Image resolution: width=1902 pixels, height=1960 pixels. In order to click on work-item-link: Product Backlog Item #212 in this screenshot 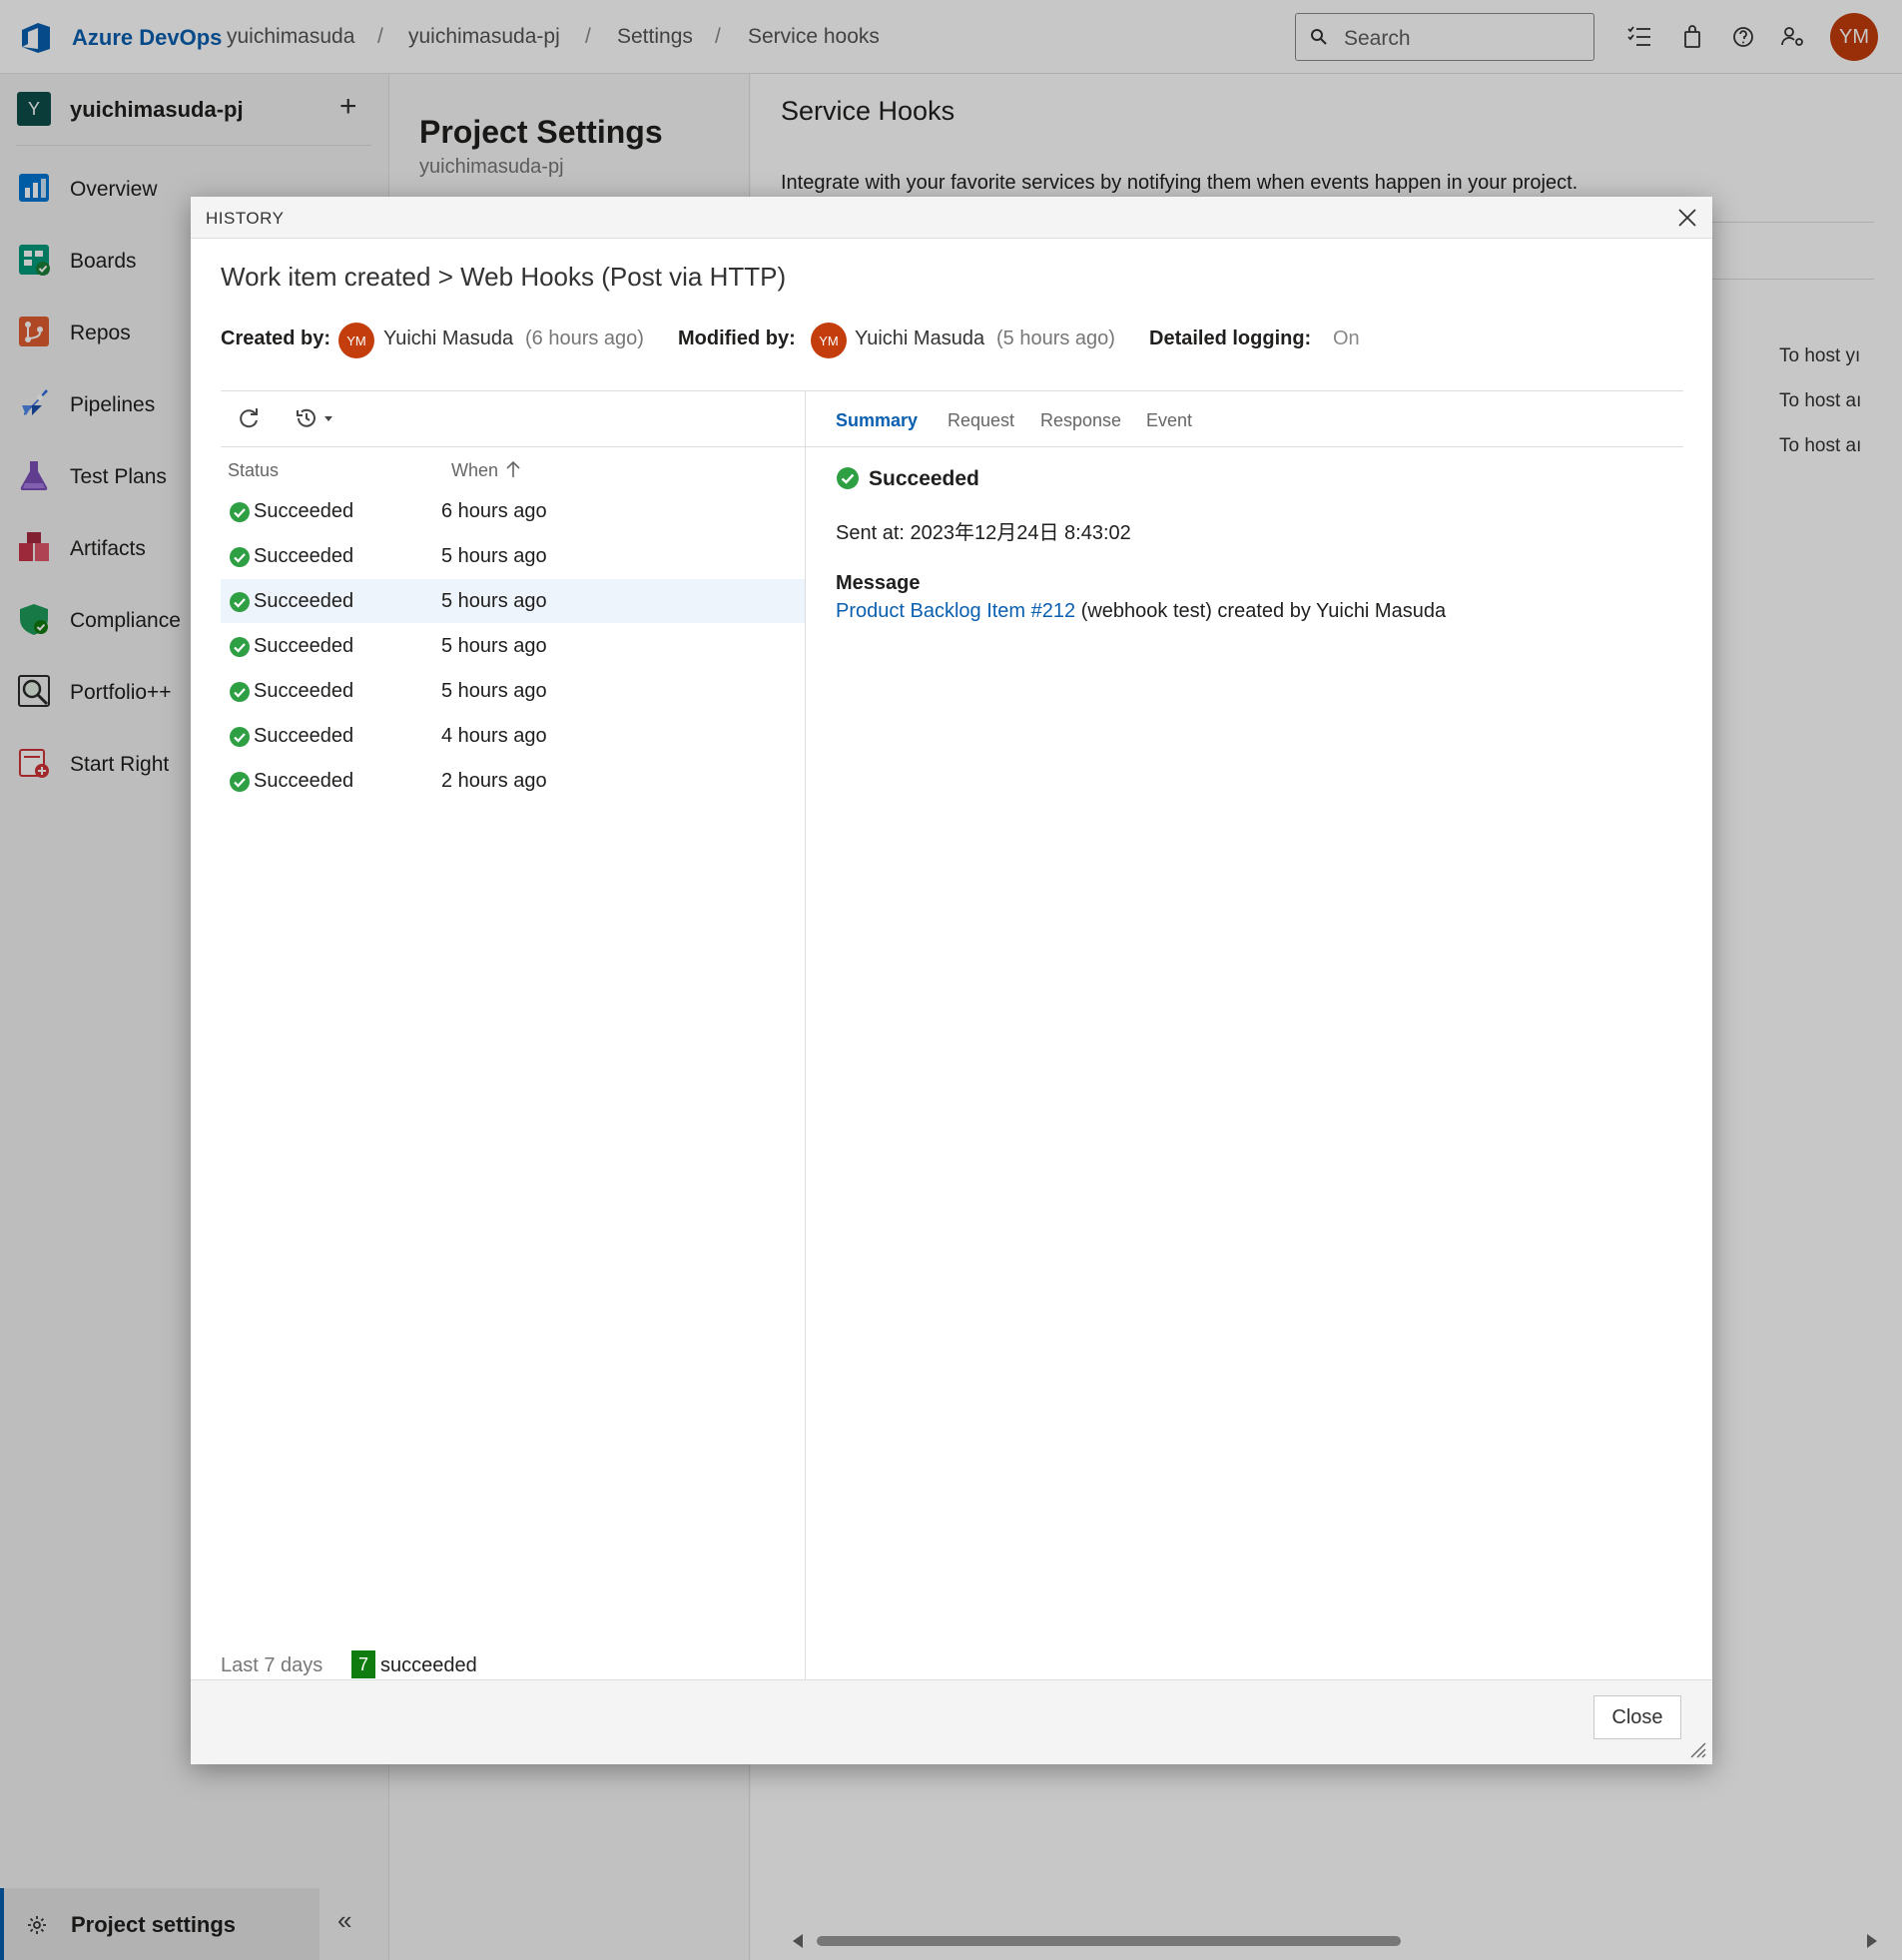, I will do `click(955, 611)`.